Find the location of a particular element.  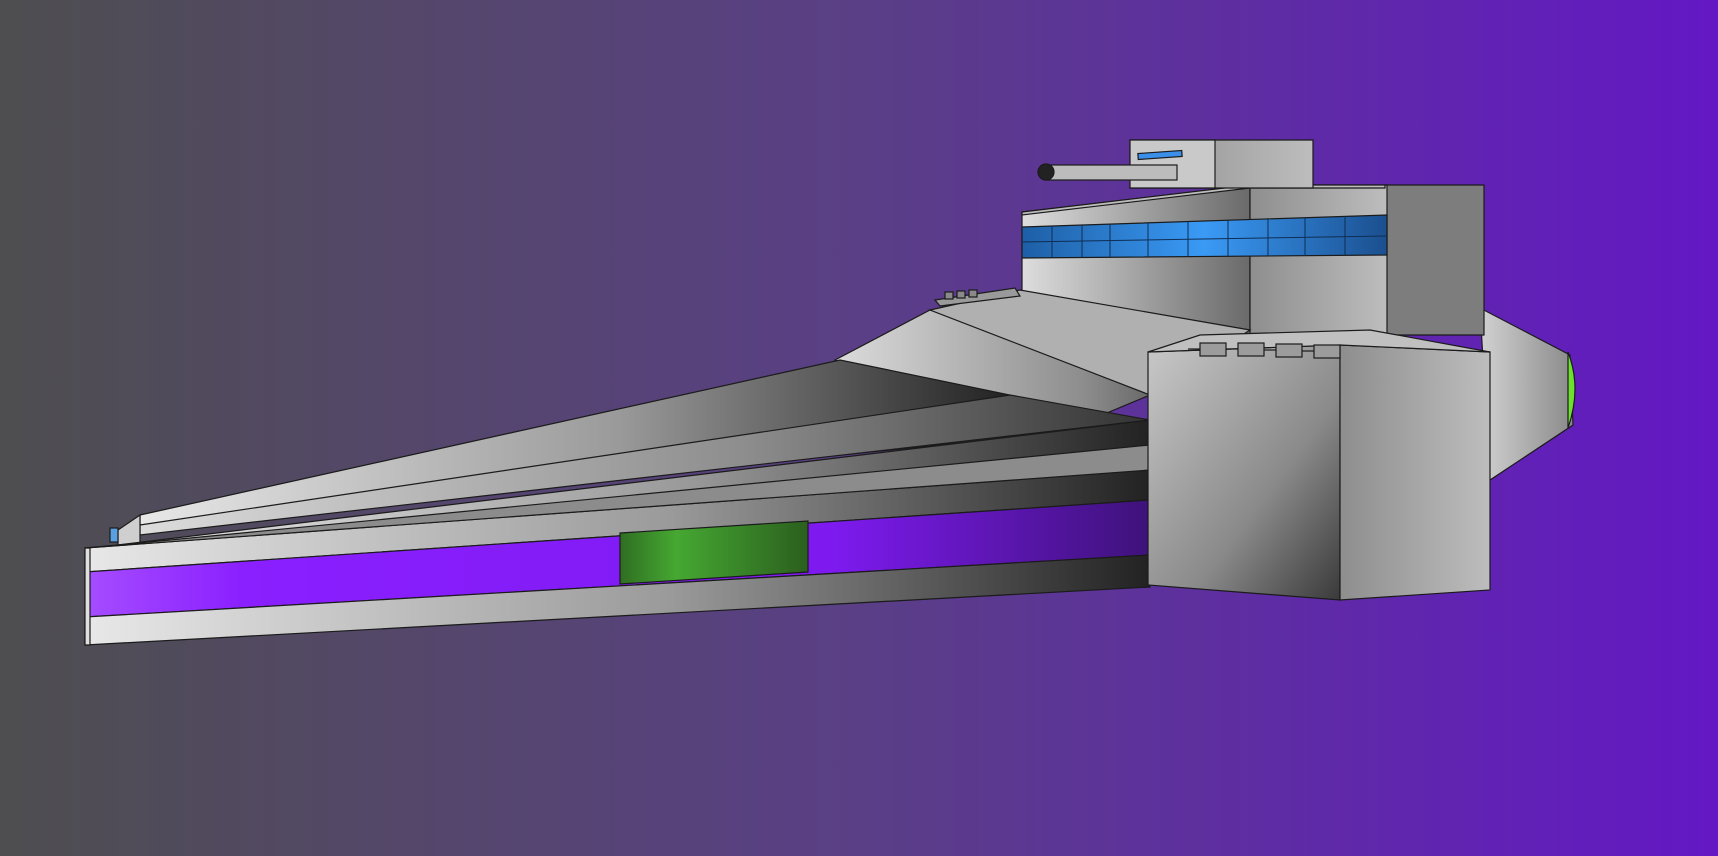

nose-sensor is located at coordinates (114, 535).